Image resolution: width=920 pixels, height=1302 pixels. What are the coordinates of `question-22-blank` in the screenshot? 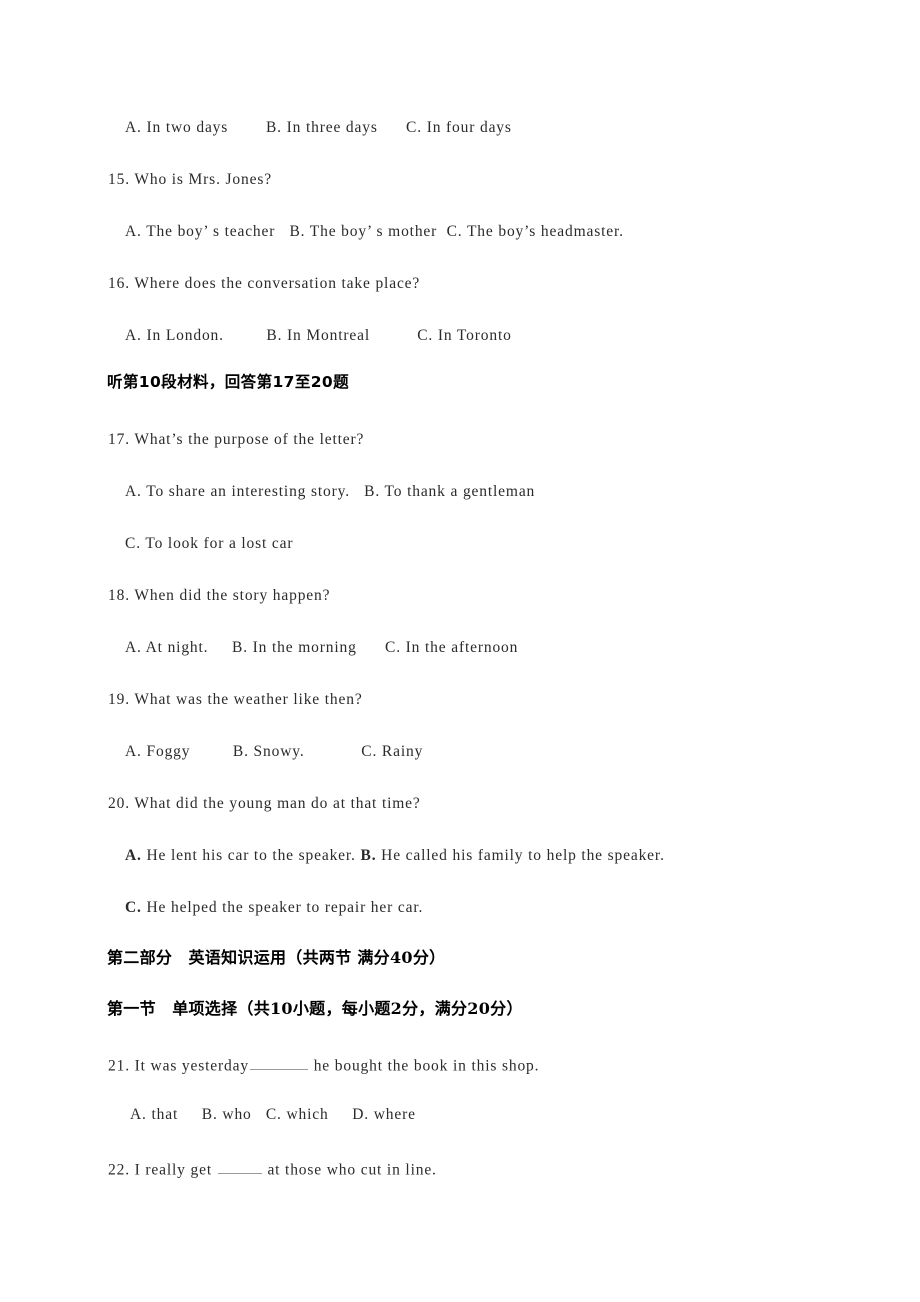 It's located at (239, 1167).